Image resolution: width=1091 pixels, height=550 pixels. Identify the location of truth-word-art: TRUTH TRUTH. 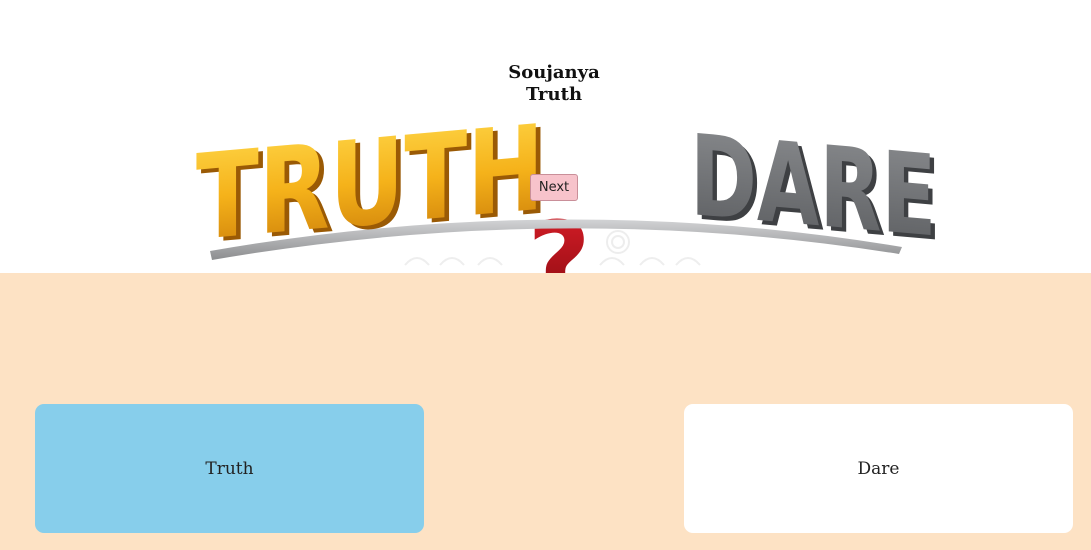
(372, 184).